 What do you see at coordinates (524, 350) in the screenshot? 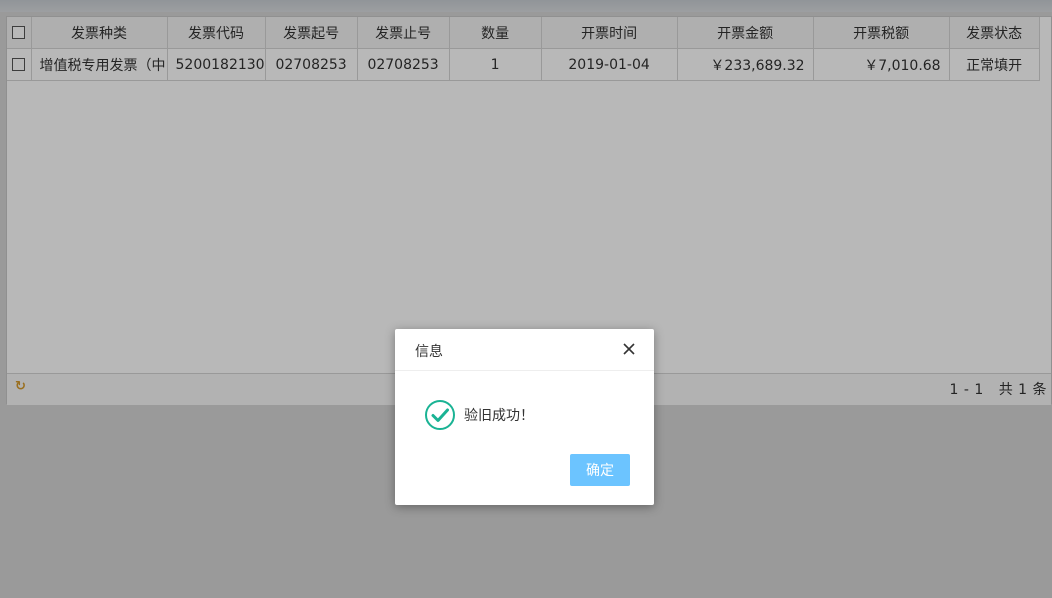
I see `dialog-header: 信息` at bounding box center [524, 350].